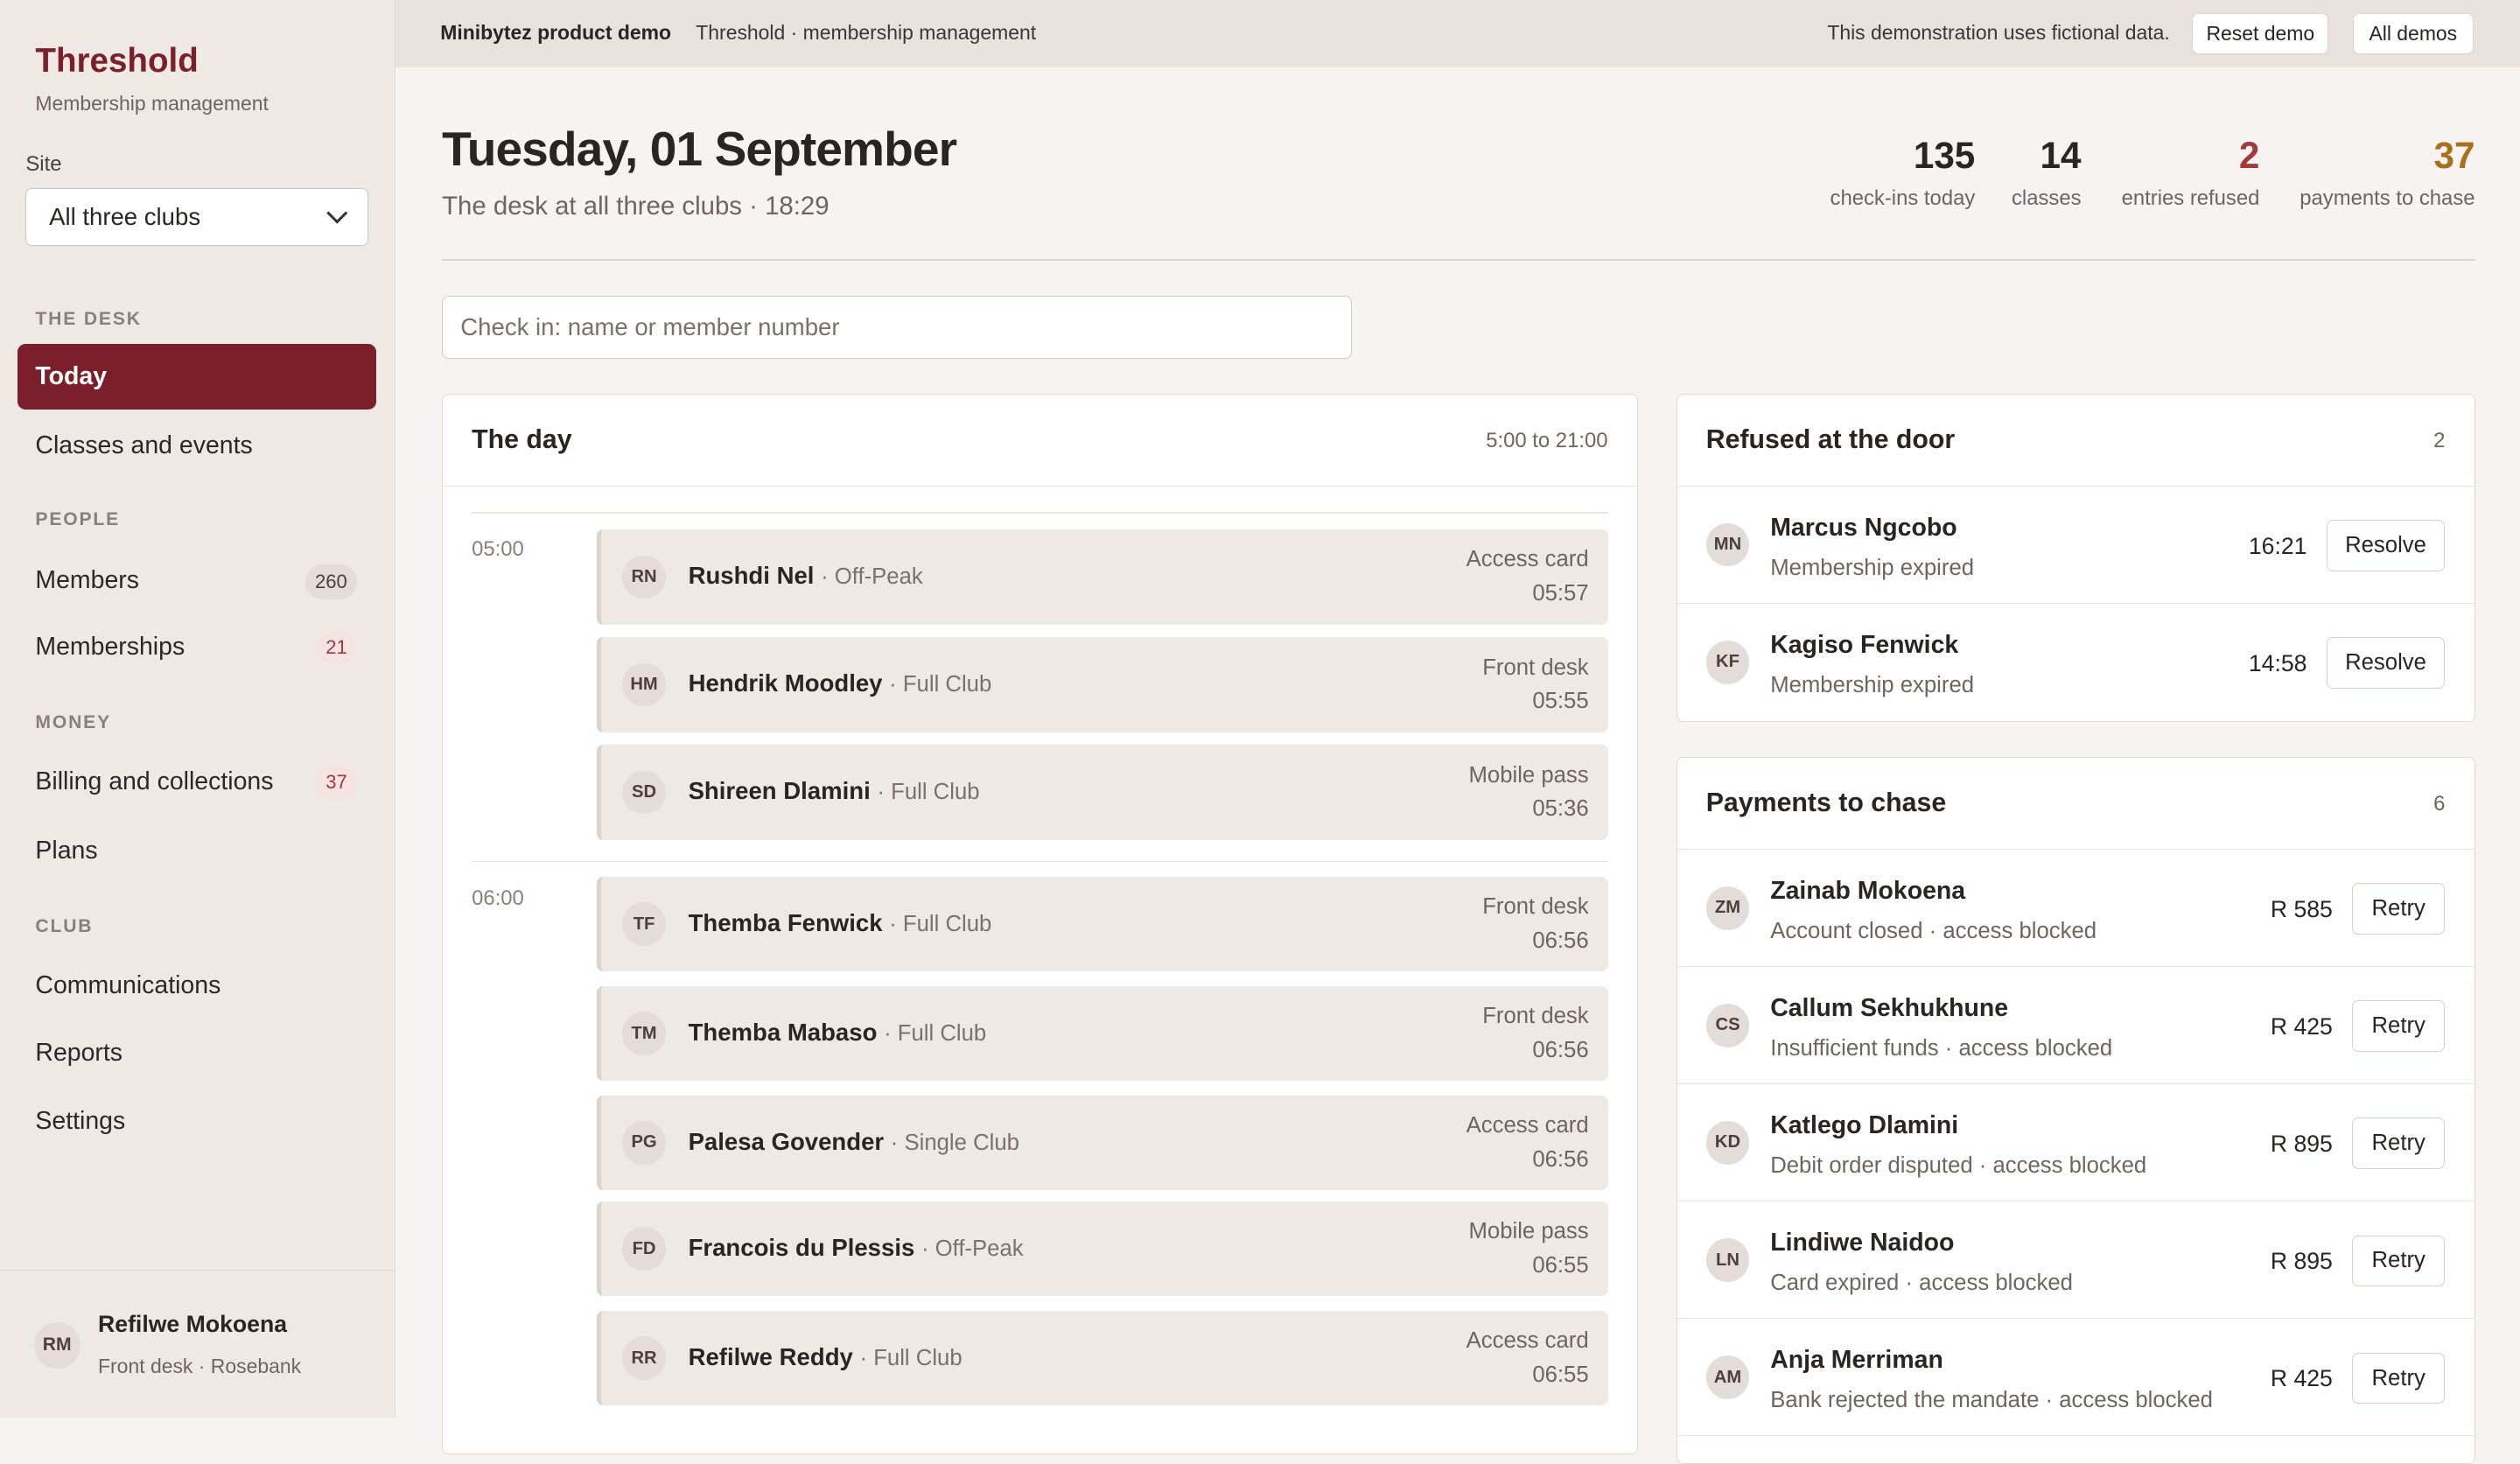 The width and height of the screenshot is (2520, 1464). I want to click on check-in-time: 06:56, so click(1560, 1049).